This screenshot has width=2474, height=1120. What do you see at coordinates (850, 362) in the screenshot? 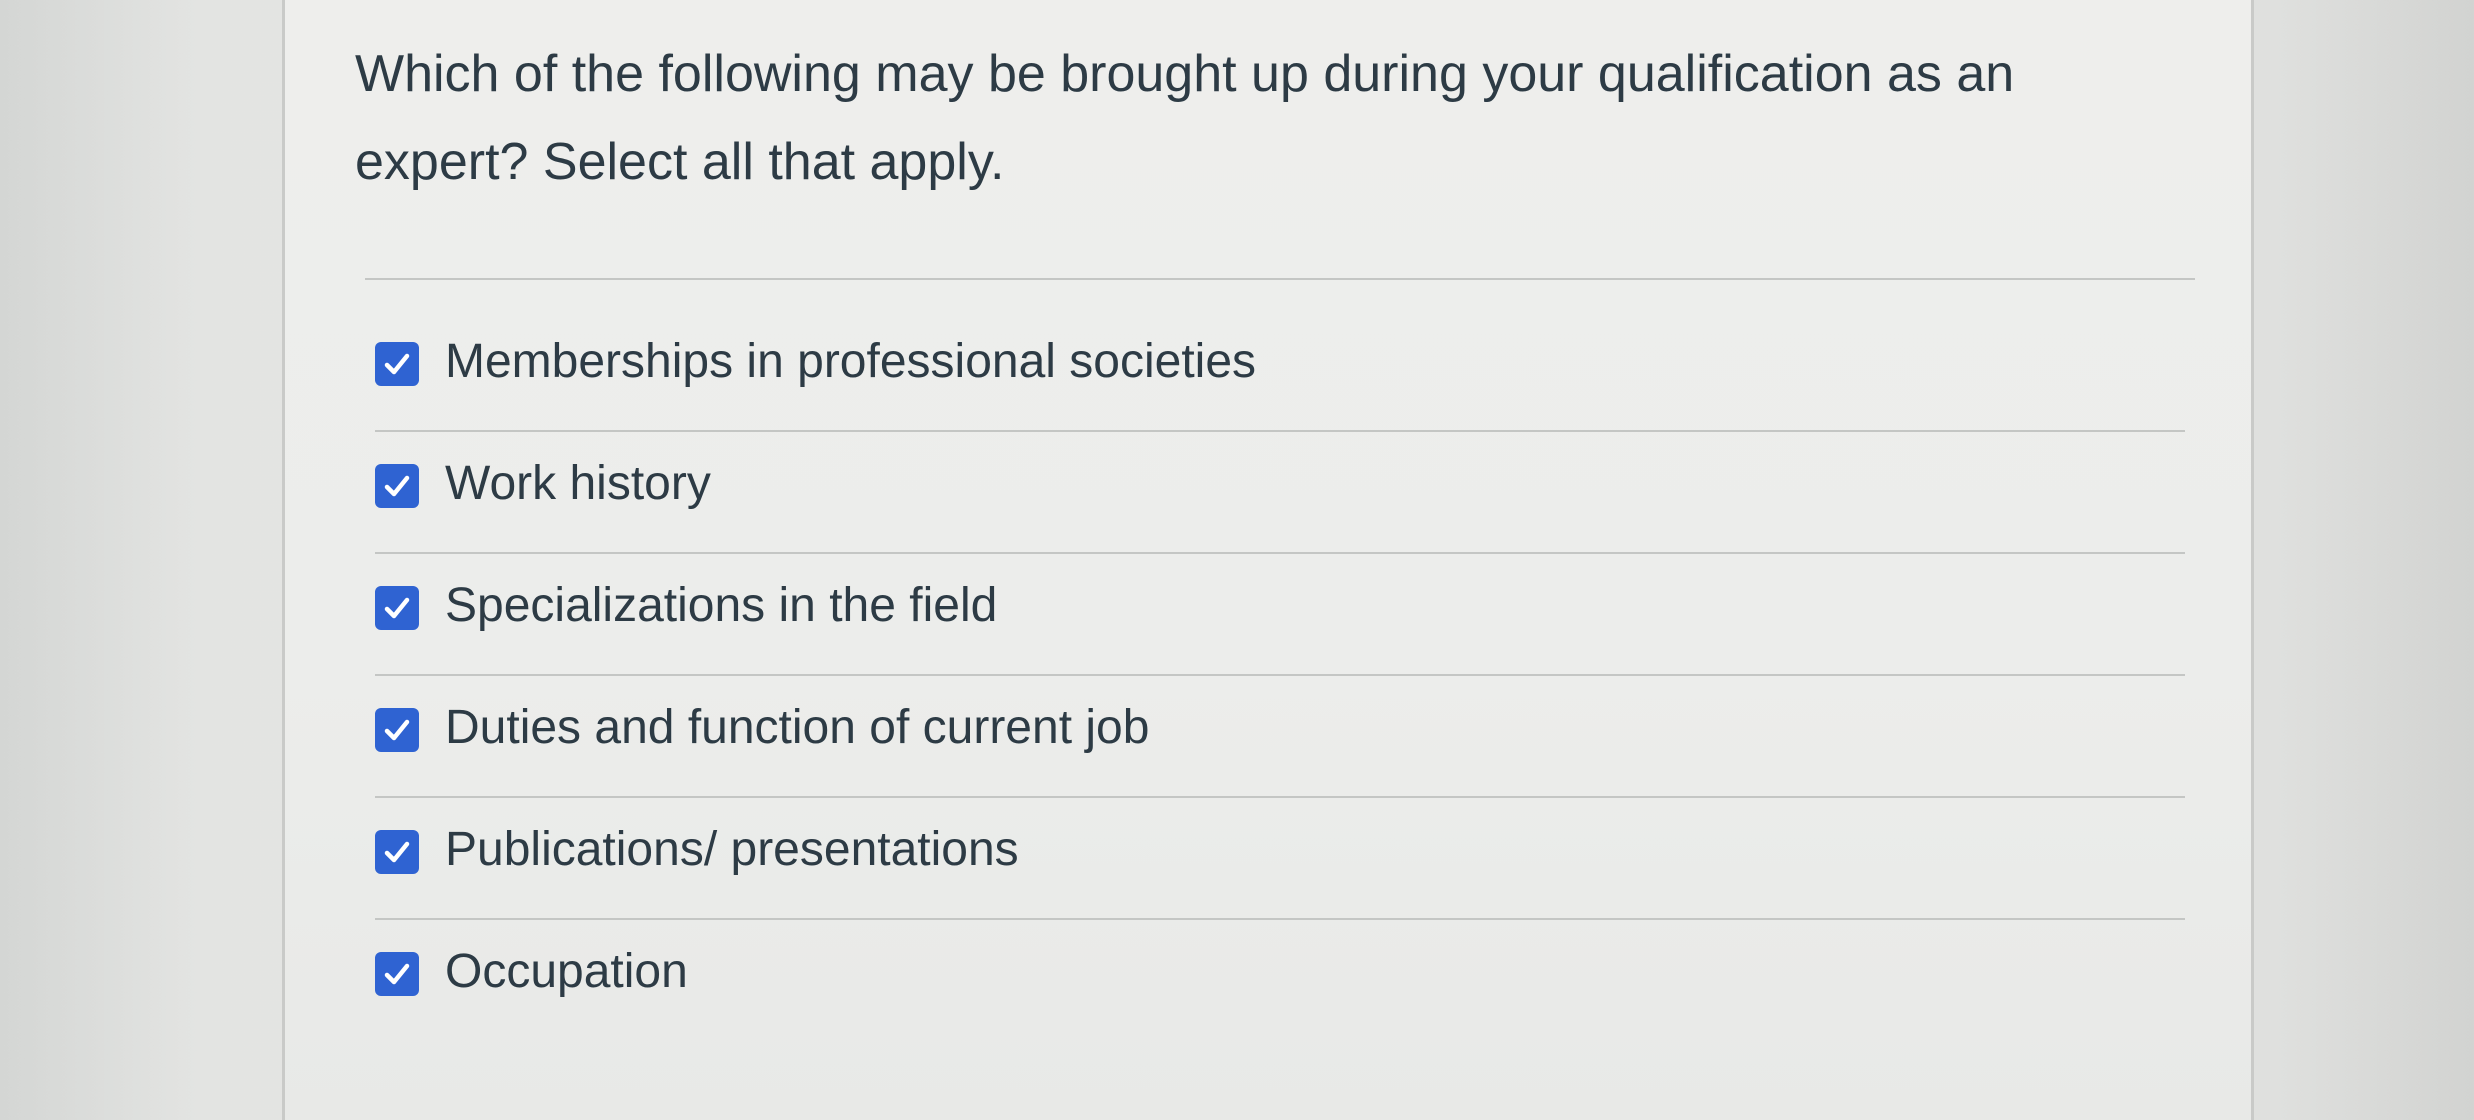
I see `answer-label: Memberships in professional societies` at bounding box center [850, 362].